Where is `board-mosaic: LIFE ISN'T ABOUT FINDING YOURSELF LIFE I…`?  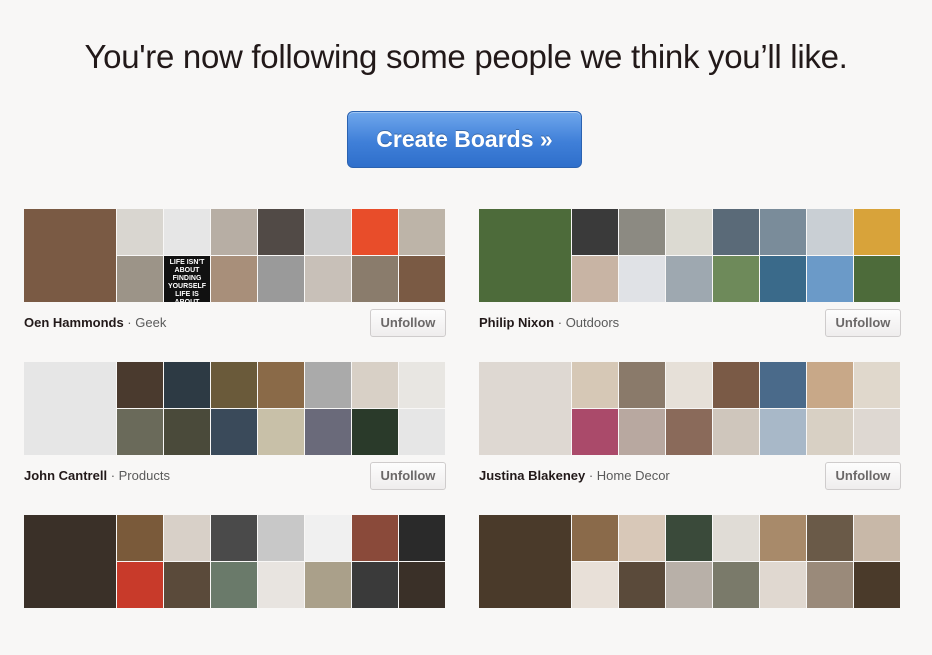 board-mosaic: LIFE ISN'T ABOUT FINDING YOURSELF LIFE I… is located at coordinates (234, 255).